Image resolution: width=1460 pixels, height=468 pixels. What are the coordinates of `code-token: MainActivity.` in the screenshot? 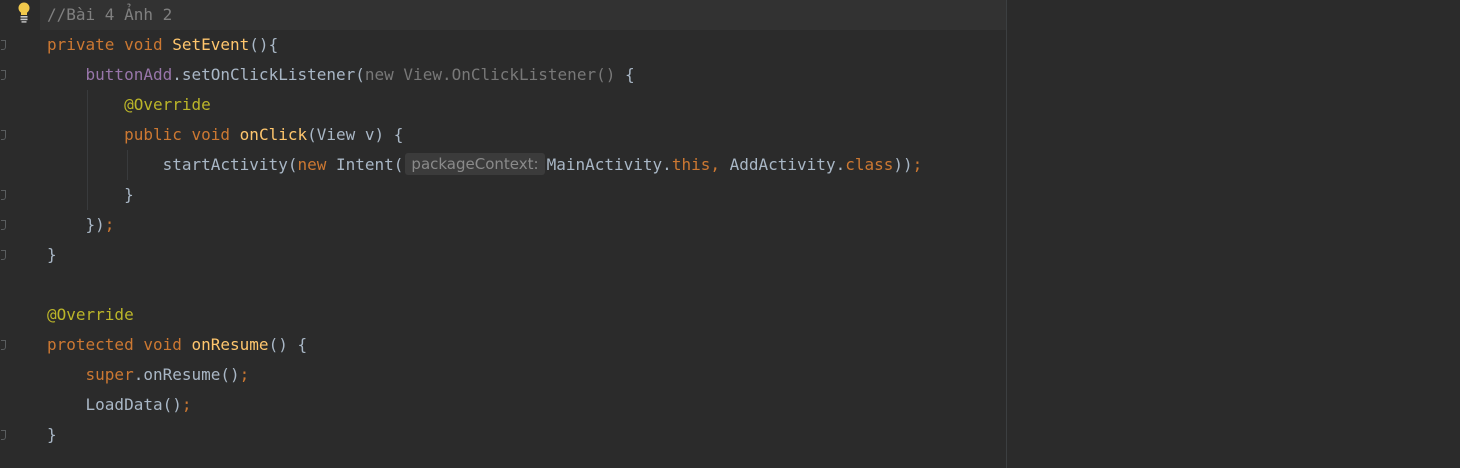 It's located at (609, 164).